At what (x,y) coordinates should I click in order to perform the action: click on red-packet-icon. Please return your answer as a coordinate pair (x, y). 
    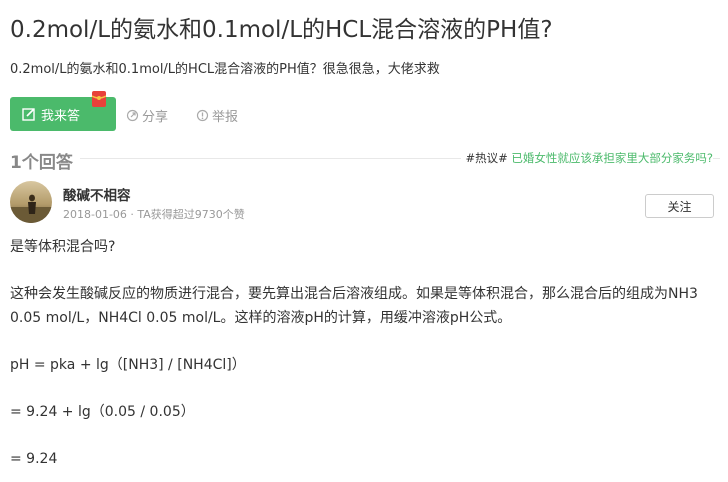
    Looking at the image, I should click on (99, 99).